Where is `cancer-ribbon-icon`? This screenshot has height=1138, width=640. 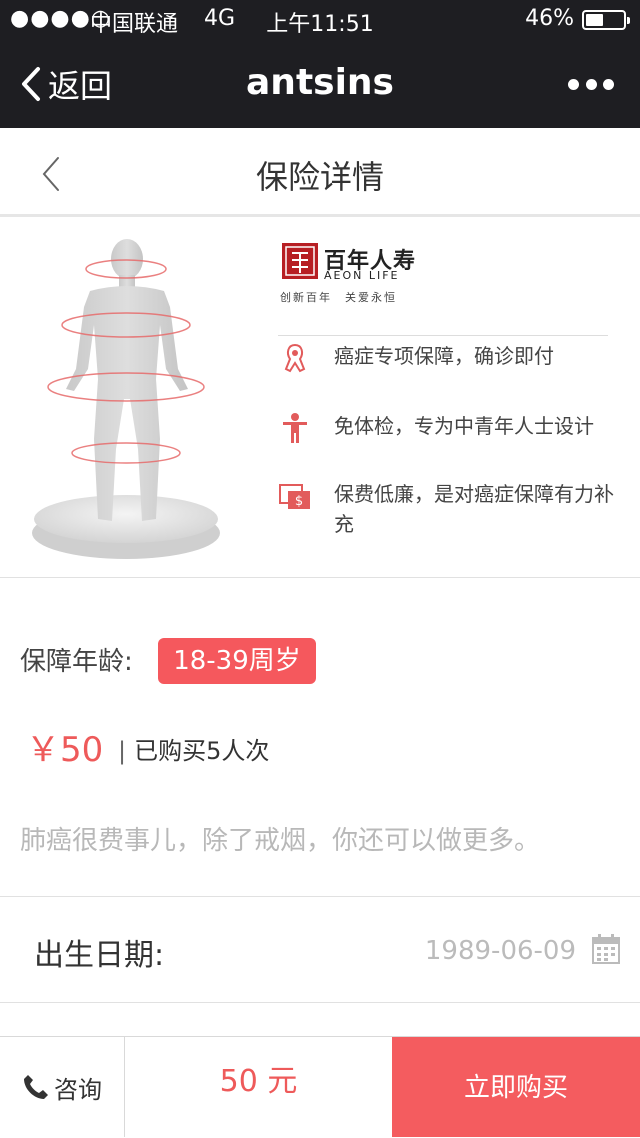
cancer-ribbon-icon is located at coordinates (295, 358).